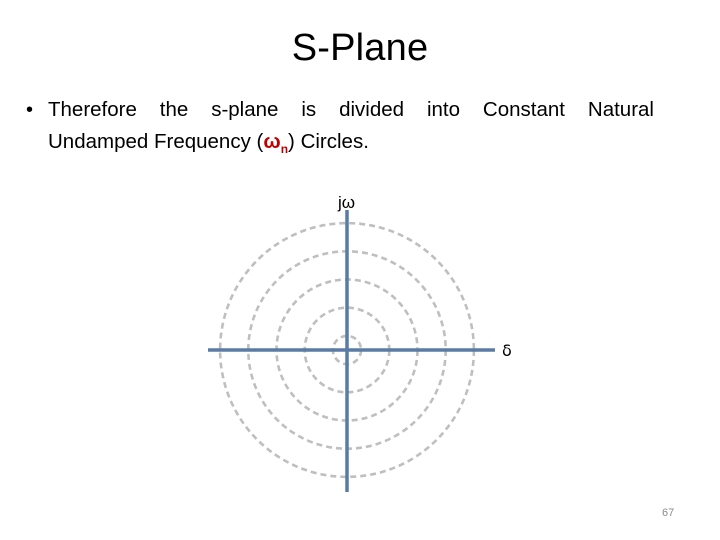  I want to click on imaginary-axis-label: jω, so click(347, 202).